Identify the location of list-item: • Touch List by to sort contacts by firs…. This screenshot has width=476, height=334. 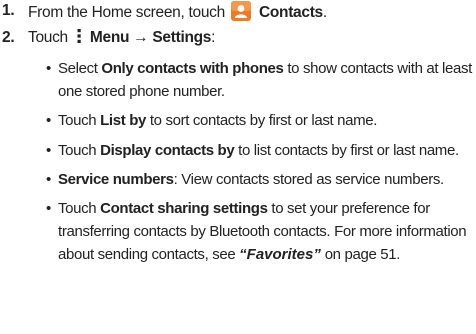
(260, 120).